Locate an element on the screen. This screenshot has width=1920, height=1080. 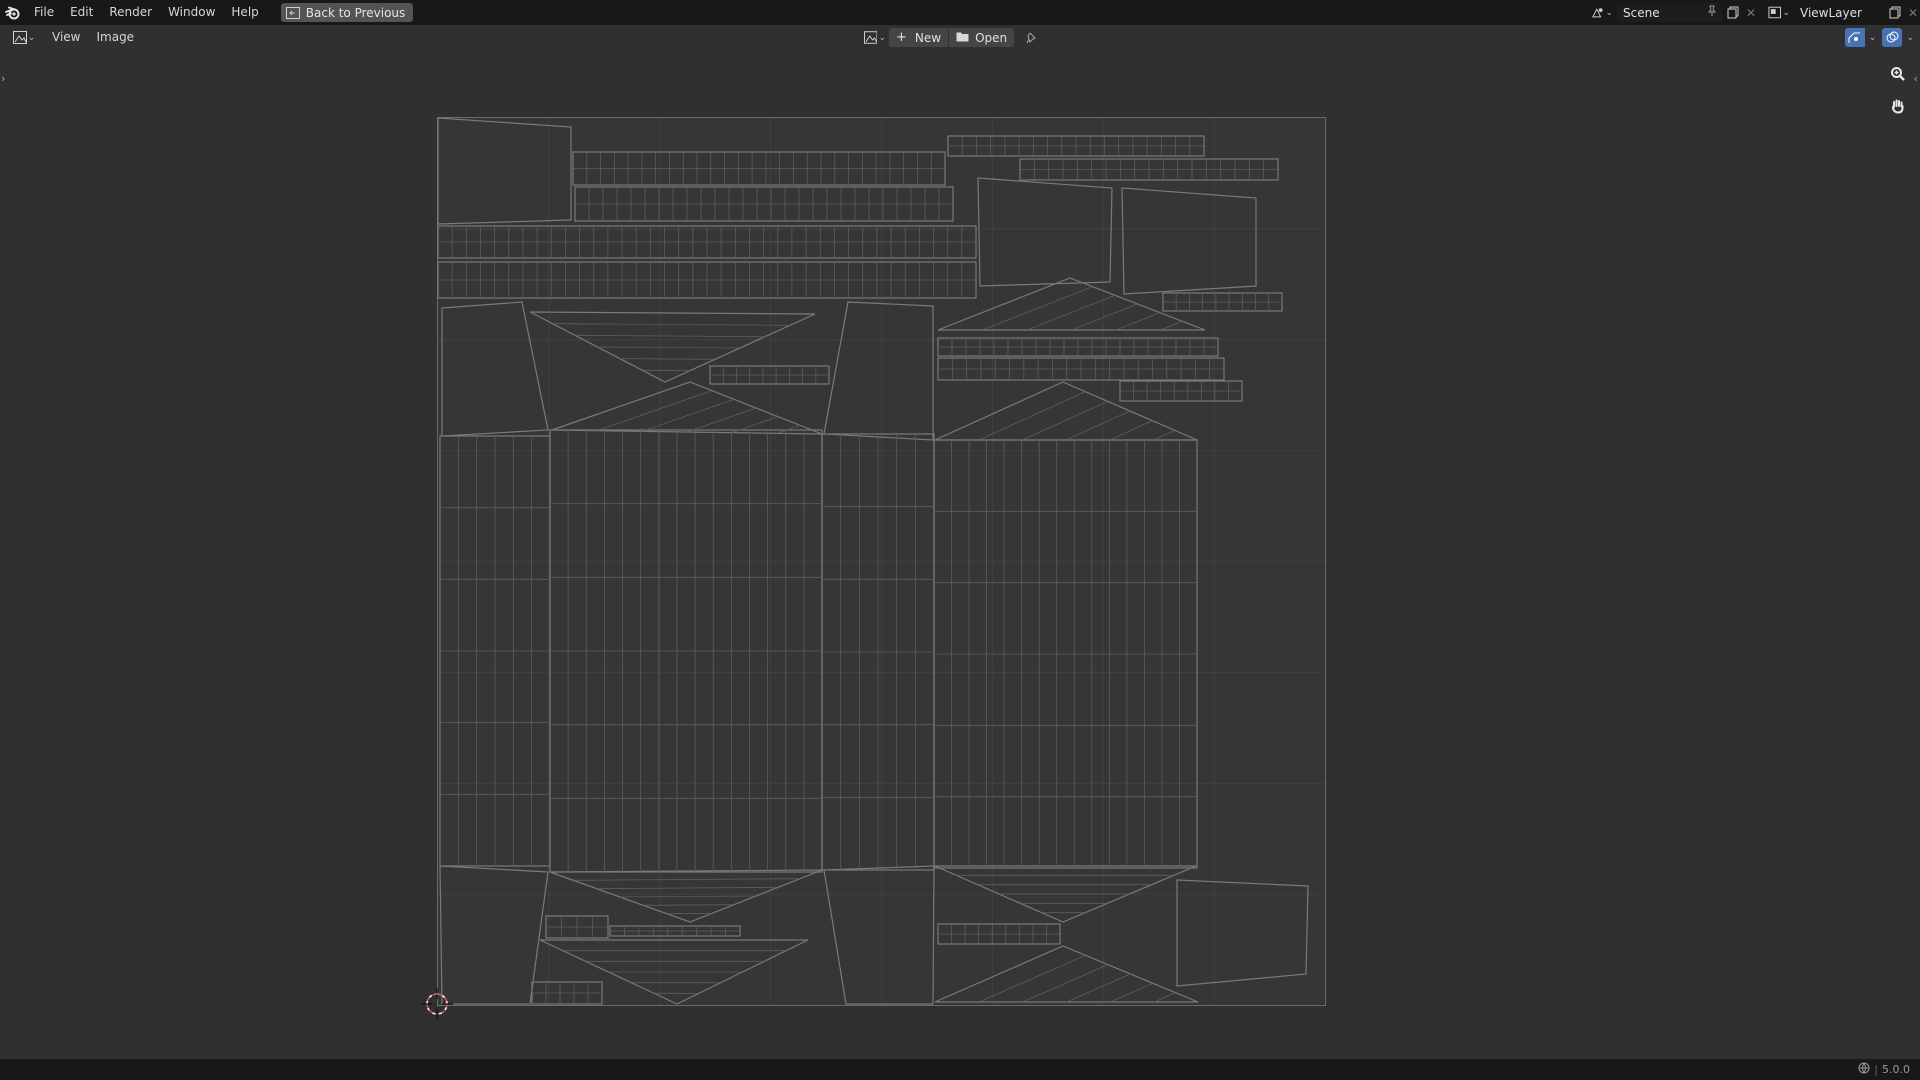
menu-render: Render is located at coordinates (130, 12).